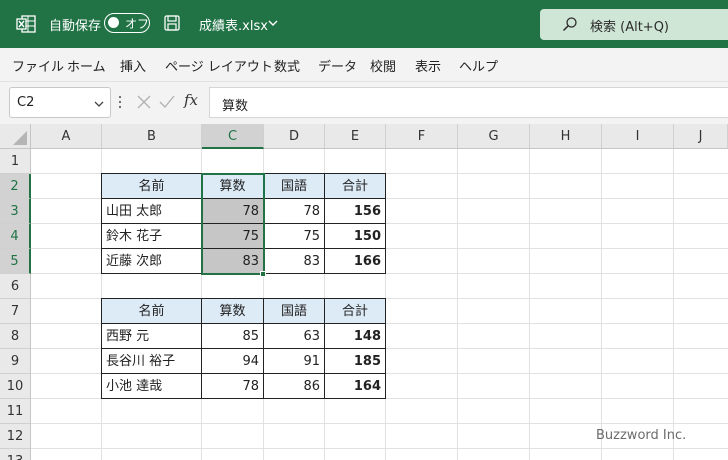 The image size is (728, 460). Describe the element at coordinates (133, 65) in the screenshot. I see `menu-insert: 挿入` at that location.